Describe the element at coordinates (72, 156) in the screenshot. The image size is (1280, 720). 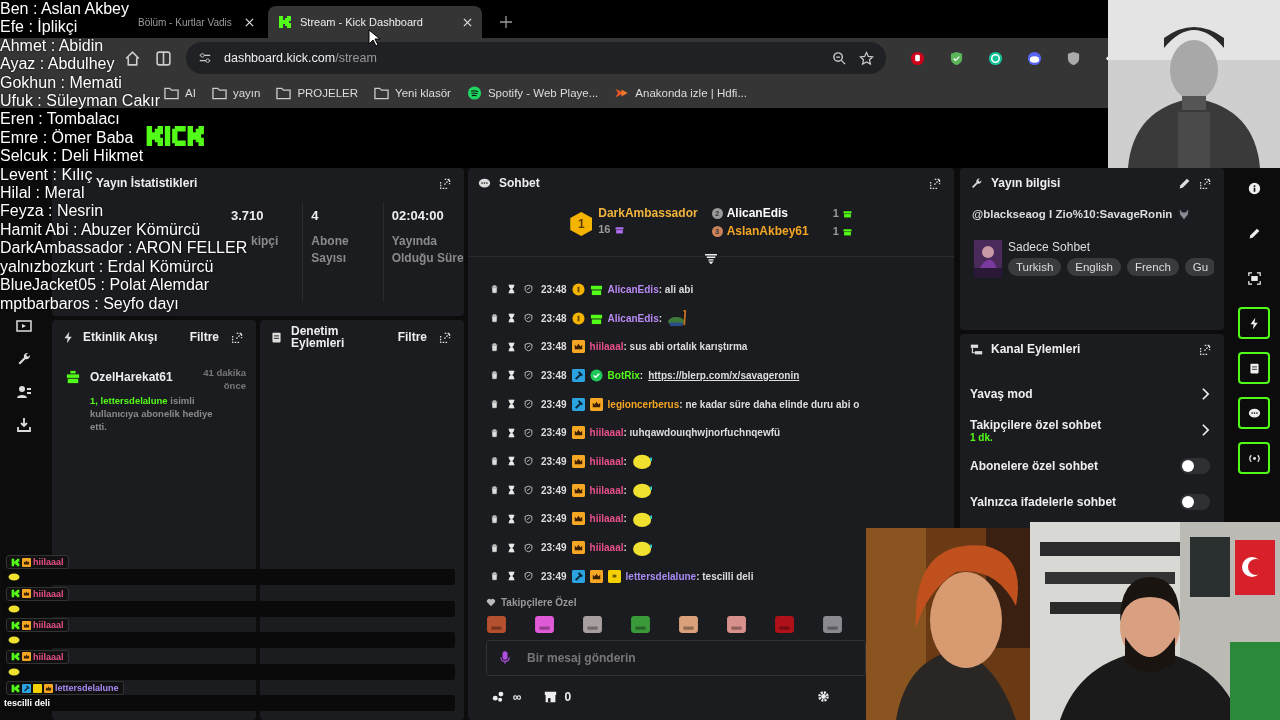
I see `overlay-name: Selcuk : Deli Hikmet` at that location.